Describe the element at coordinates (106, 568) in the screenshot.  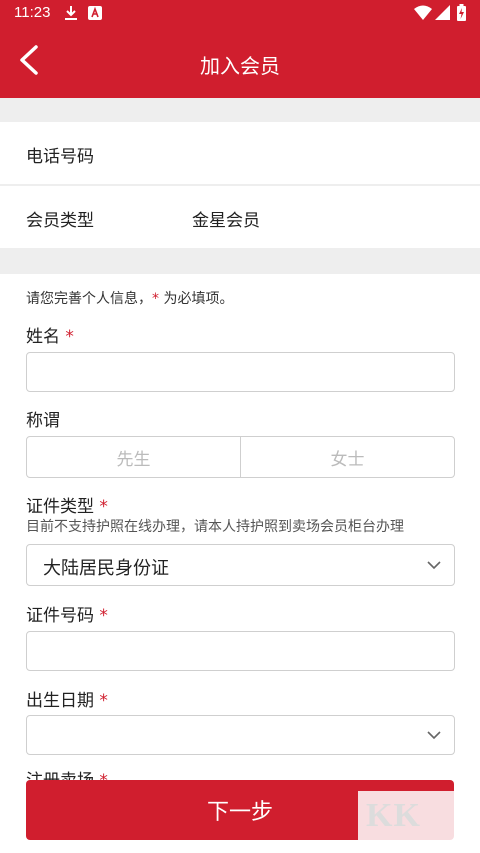
I see `id-type-value: 大陆居民身份证` at that location.